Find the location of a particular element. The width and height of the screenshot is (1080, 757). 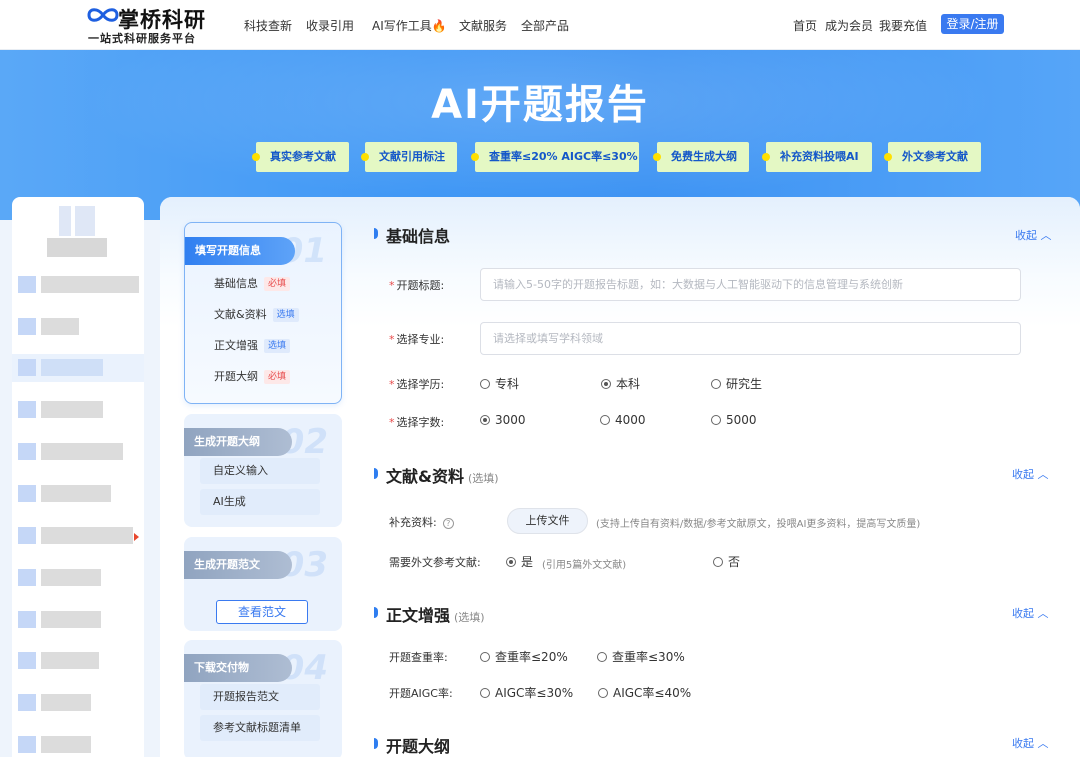

step-card-fill-info: 01 填写开题信息 基础信息 必填 文献&资料 选填 正文增强 选填 开题大纲 必填 is located at coordinates (263, 313).